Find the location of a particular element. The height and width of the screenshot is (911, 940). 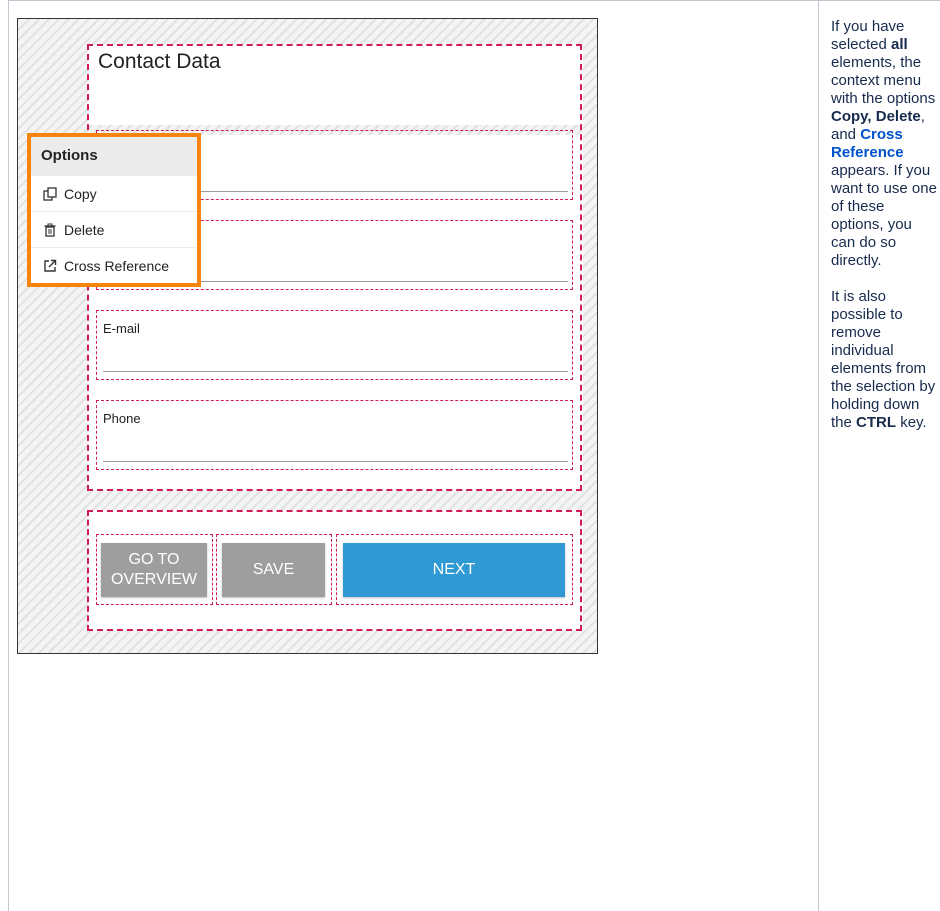

copy-icon is located at coordinates (50, 193).